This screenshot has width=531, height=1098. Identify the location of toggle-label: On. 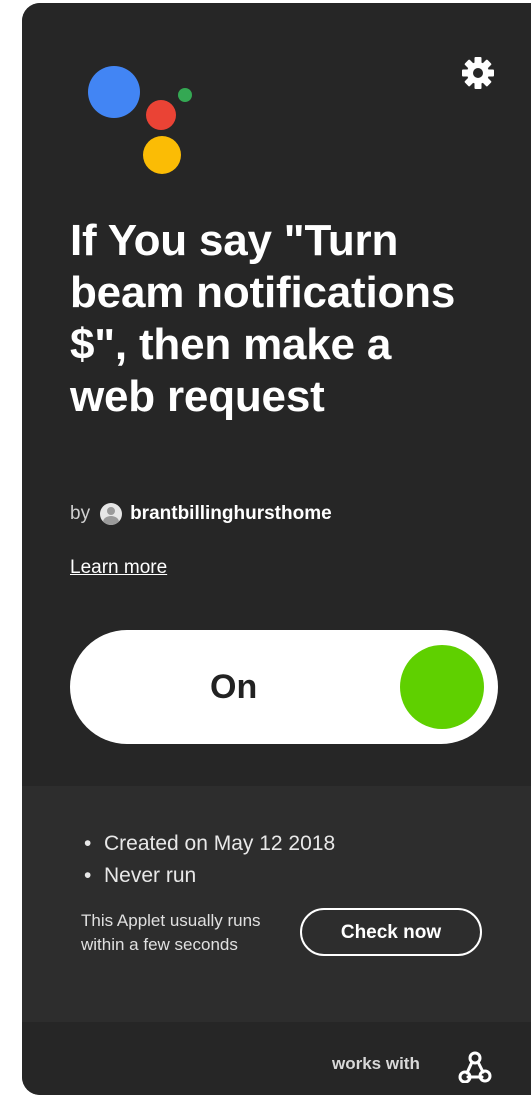
(234, 687).